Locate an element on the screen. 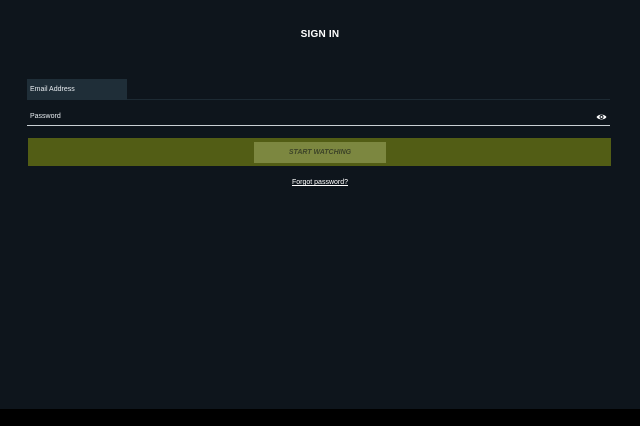  forgot-password-link: Forgot password? is located at coordinates (320, 182).